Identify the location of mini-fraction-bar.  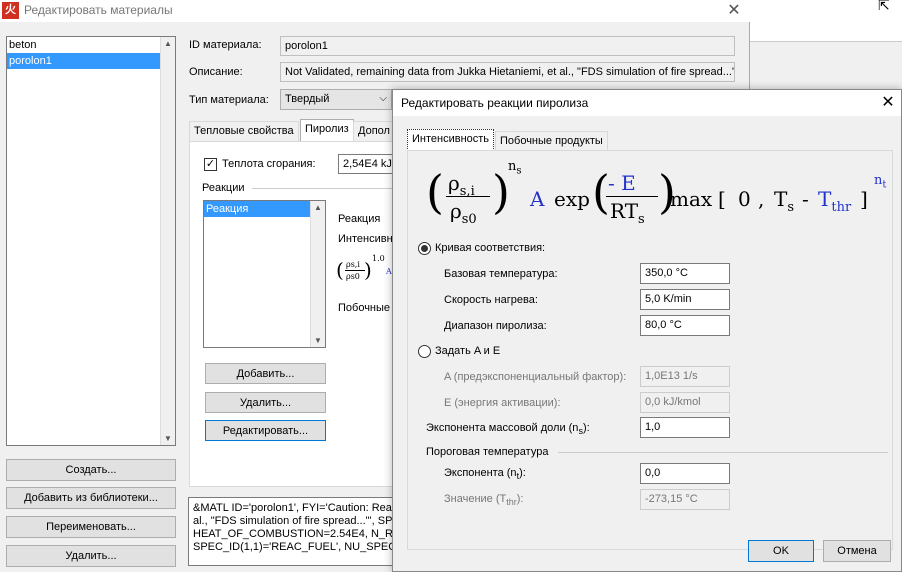
(355, 270).